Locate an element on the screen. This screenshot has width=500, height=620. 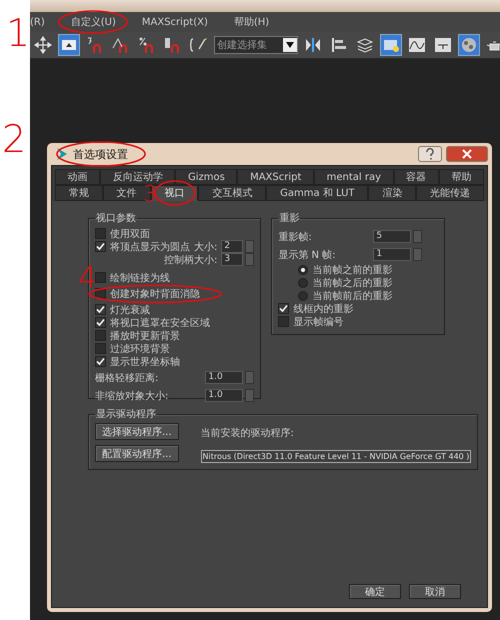
checkbox-label: 使用双面 is located at coordinates (130, 234).